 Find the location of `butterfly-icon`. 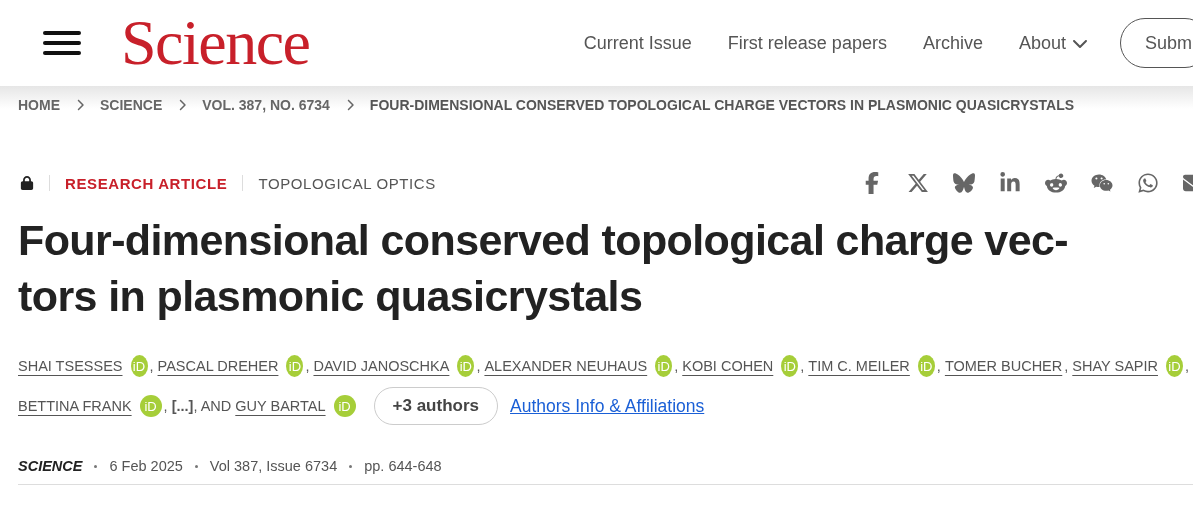

butterfly-icon is located at coordinates (964, 183).